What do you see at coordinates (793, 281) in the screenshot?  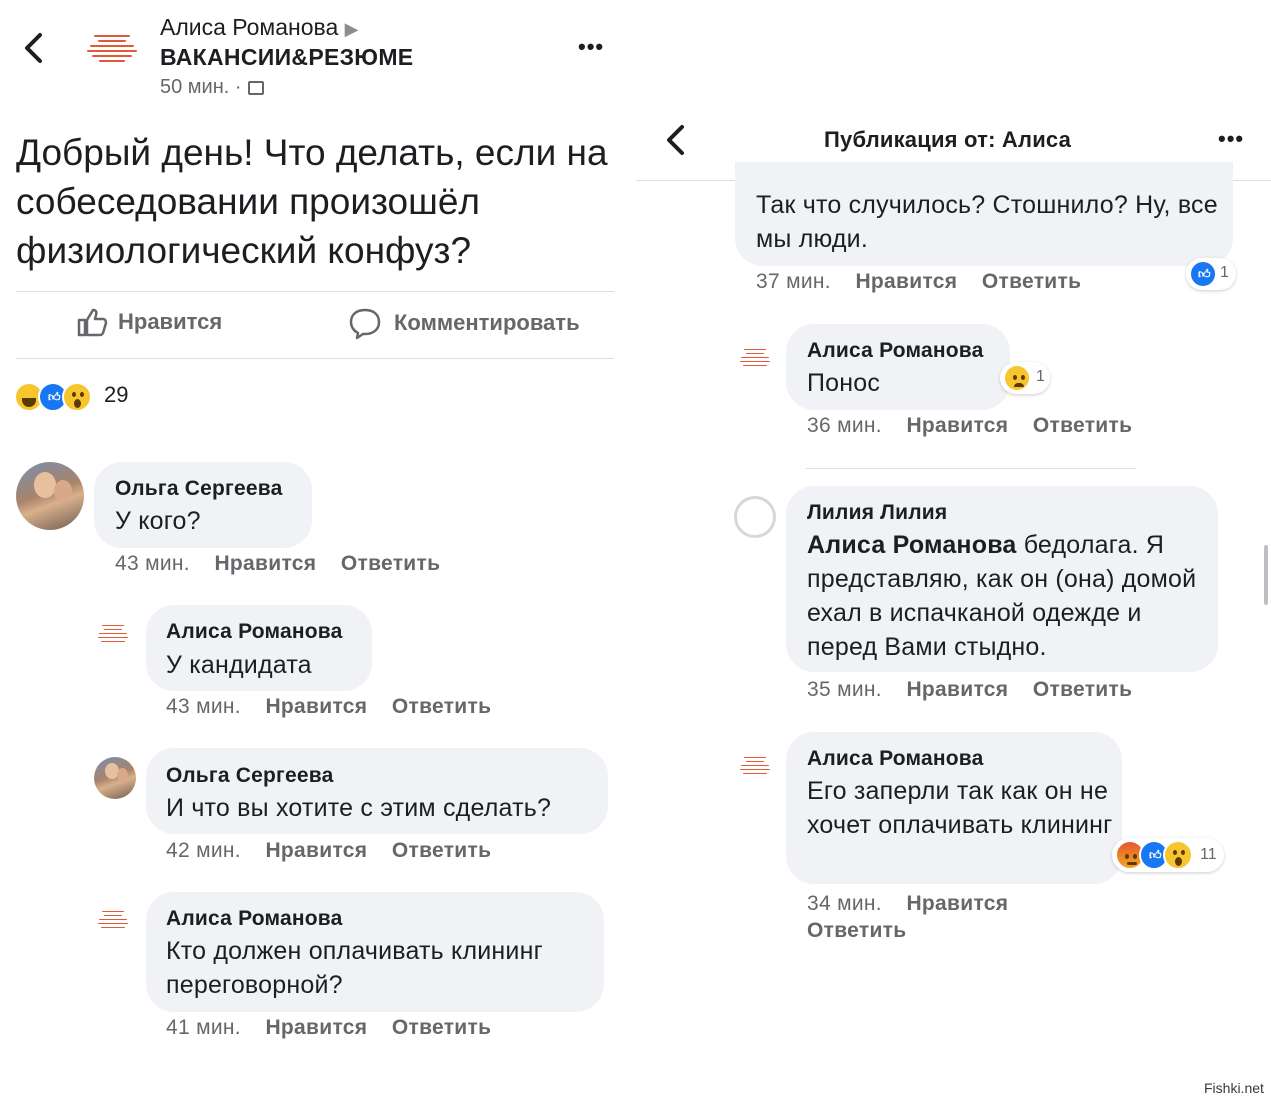 I see `comment-time: 37 мин.` at bounding box center [793, 281].